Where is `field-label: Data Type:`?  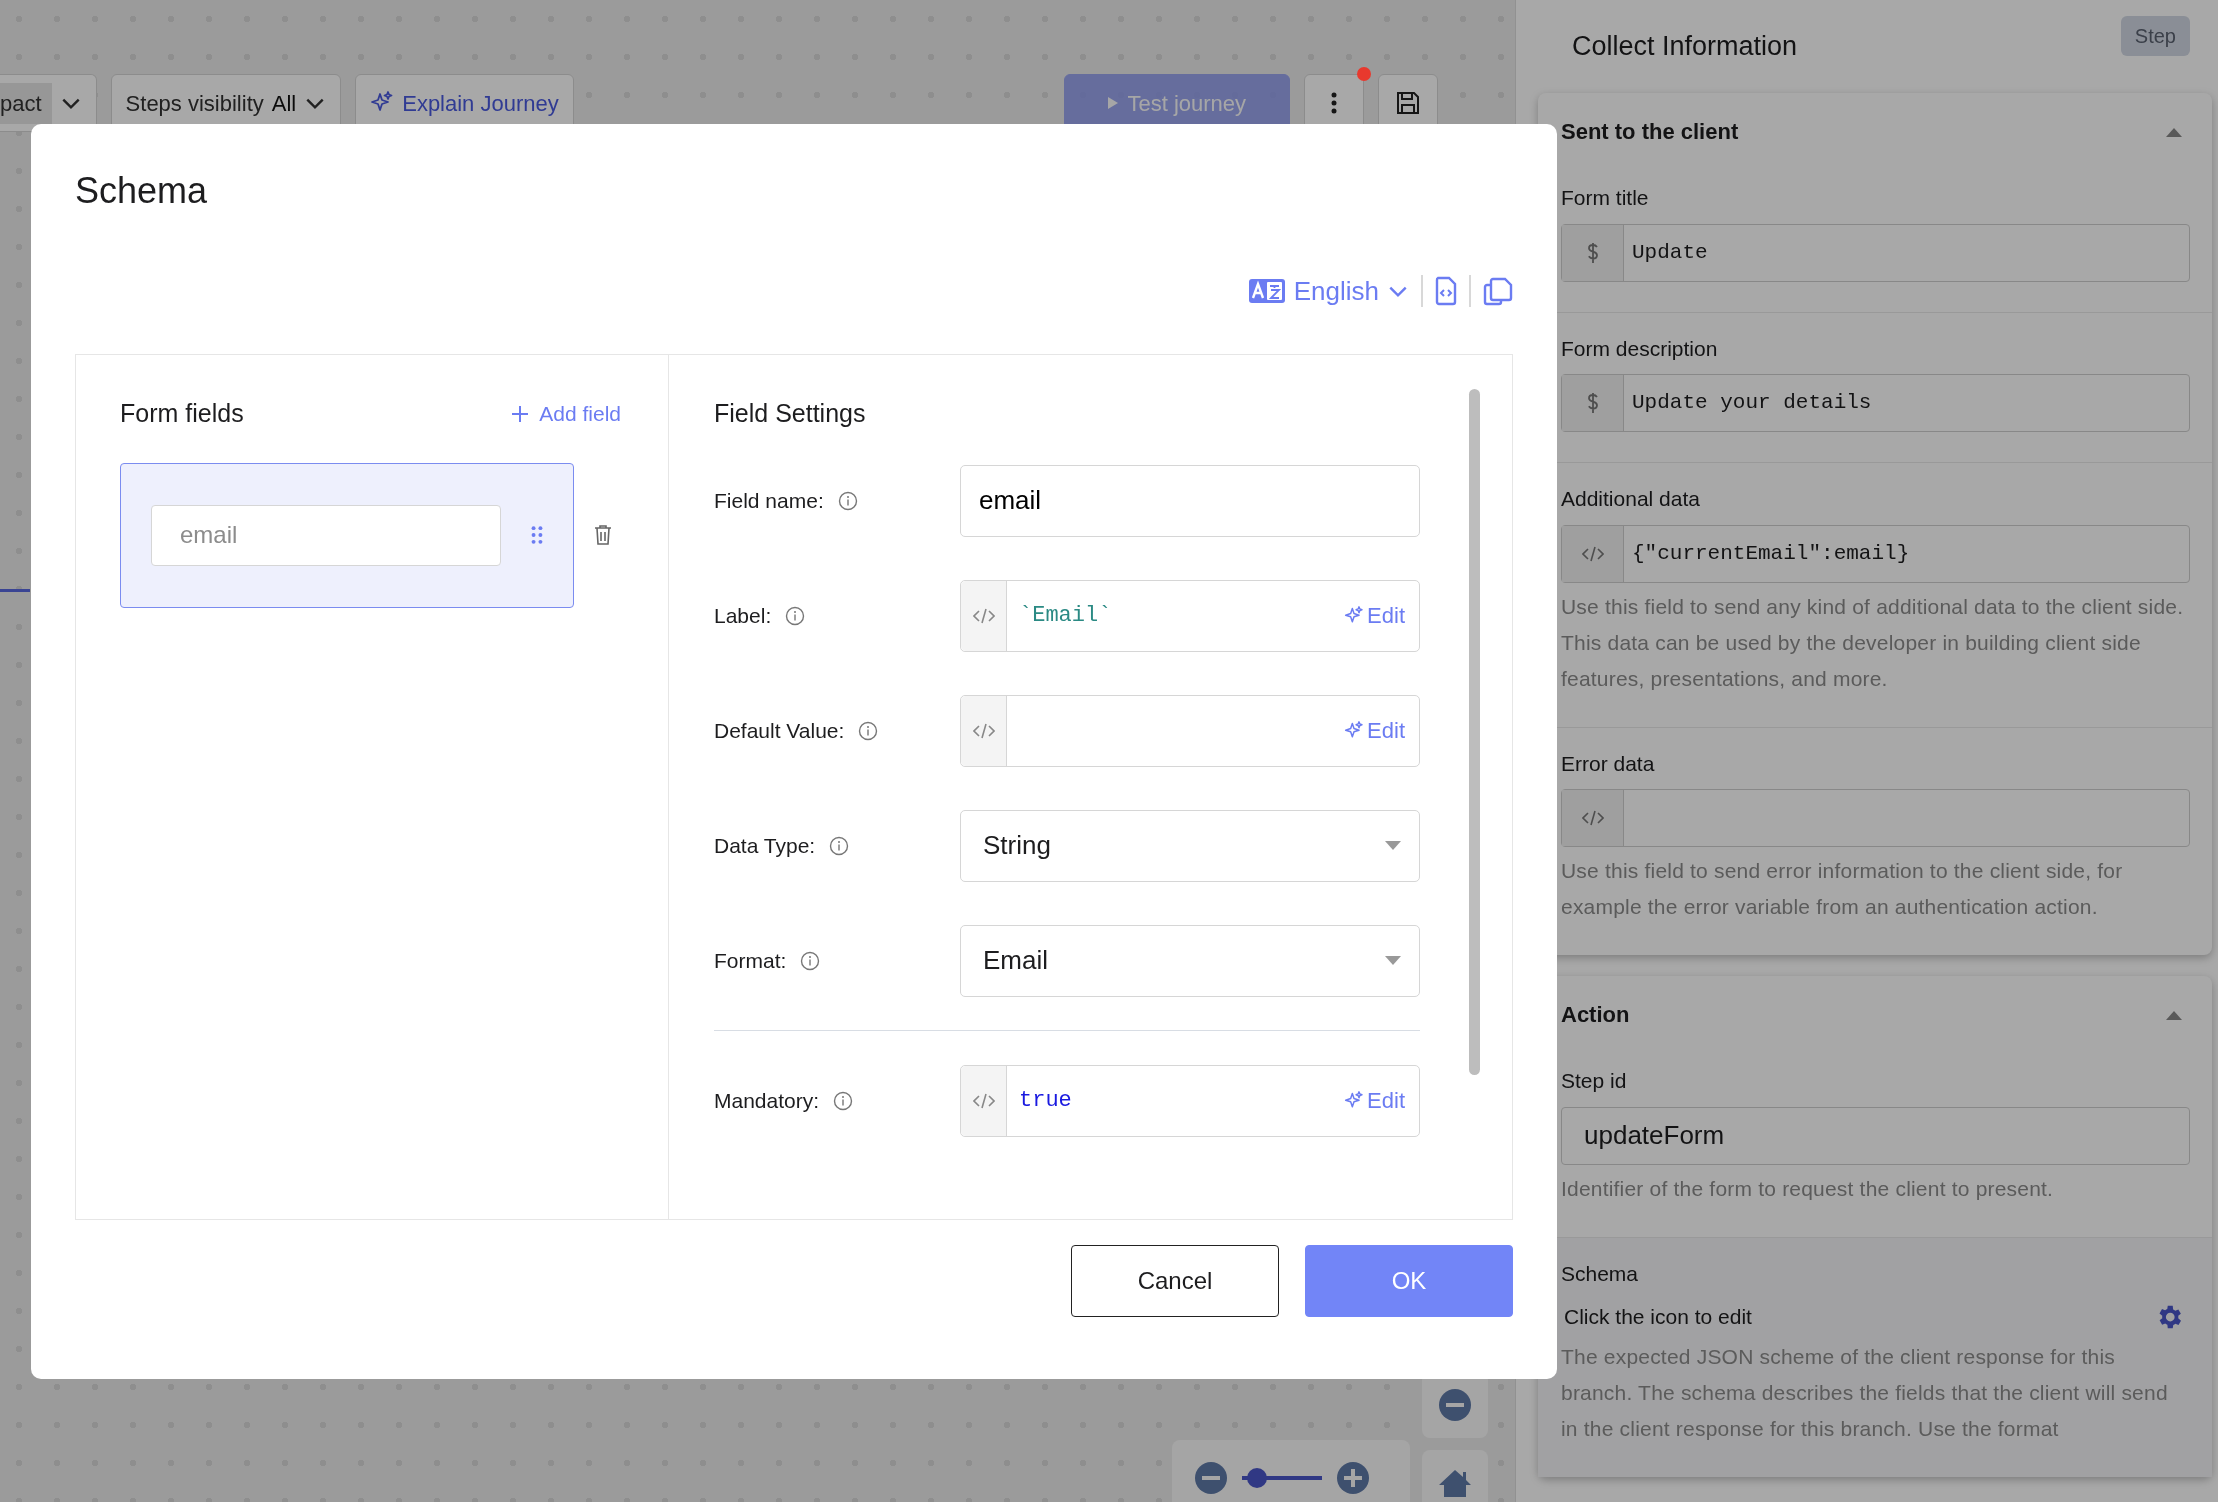 field-label: Data Type: is located at coordinates (765, 845).